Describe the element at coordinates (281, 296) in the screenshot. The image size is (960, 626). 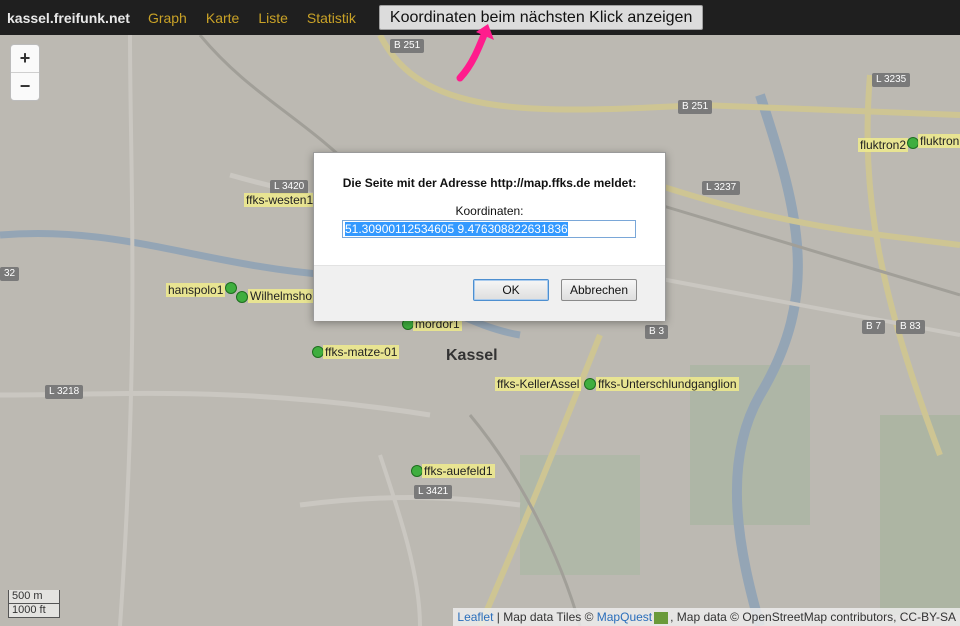
I see `node-label: Wilhelmsho` at that location.